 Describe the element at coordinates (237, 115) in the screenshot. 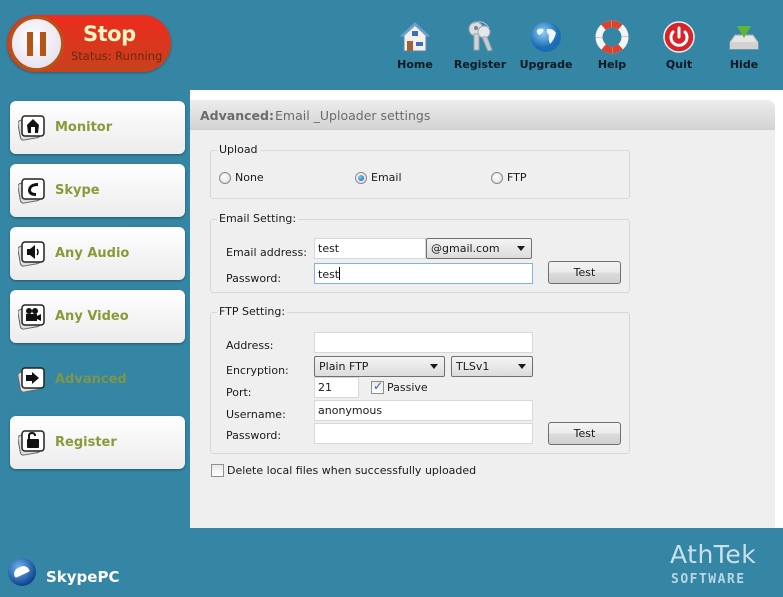

I see `panel-title-section: Advanced:` at that location.